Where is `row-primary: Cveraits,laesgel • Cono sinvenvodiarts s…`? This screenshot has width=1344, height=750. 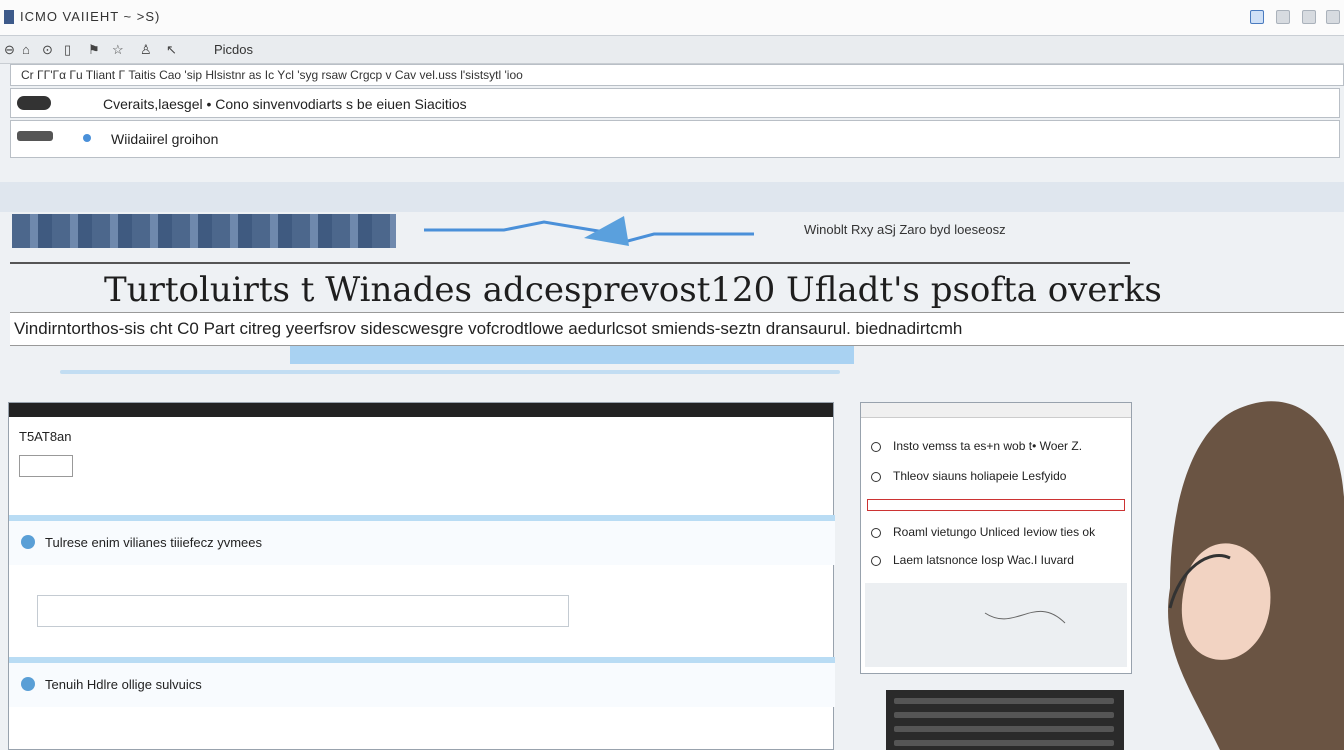
row-primary: Cveraits,laesgel • Cono sinvenvodiarts s… is located at coordinates (675, 103).